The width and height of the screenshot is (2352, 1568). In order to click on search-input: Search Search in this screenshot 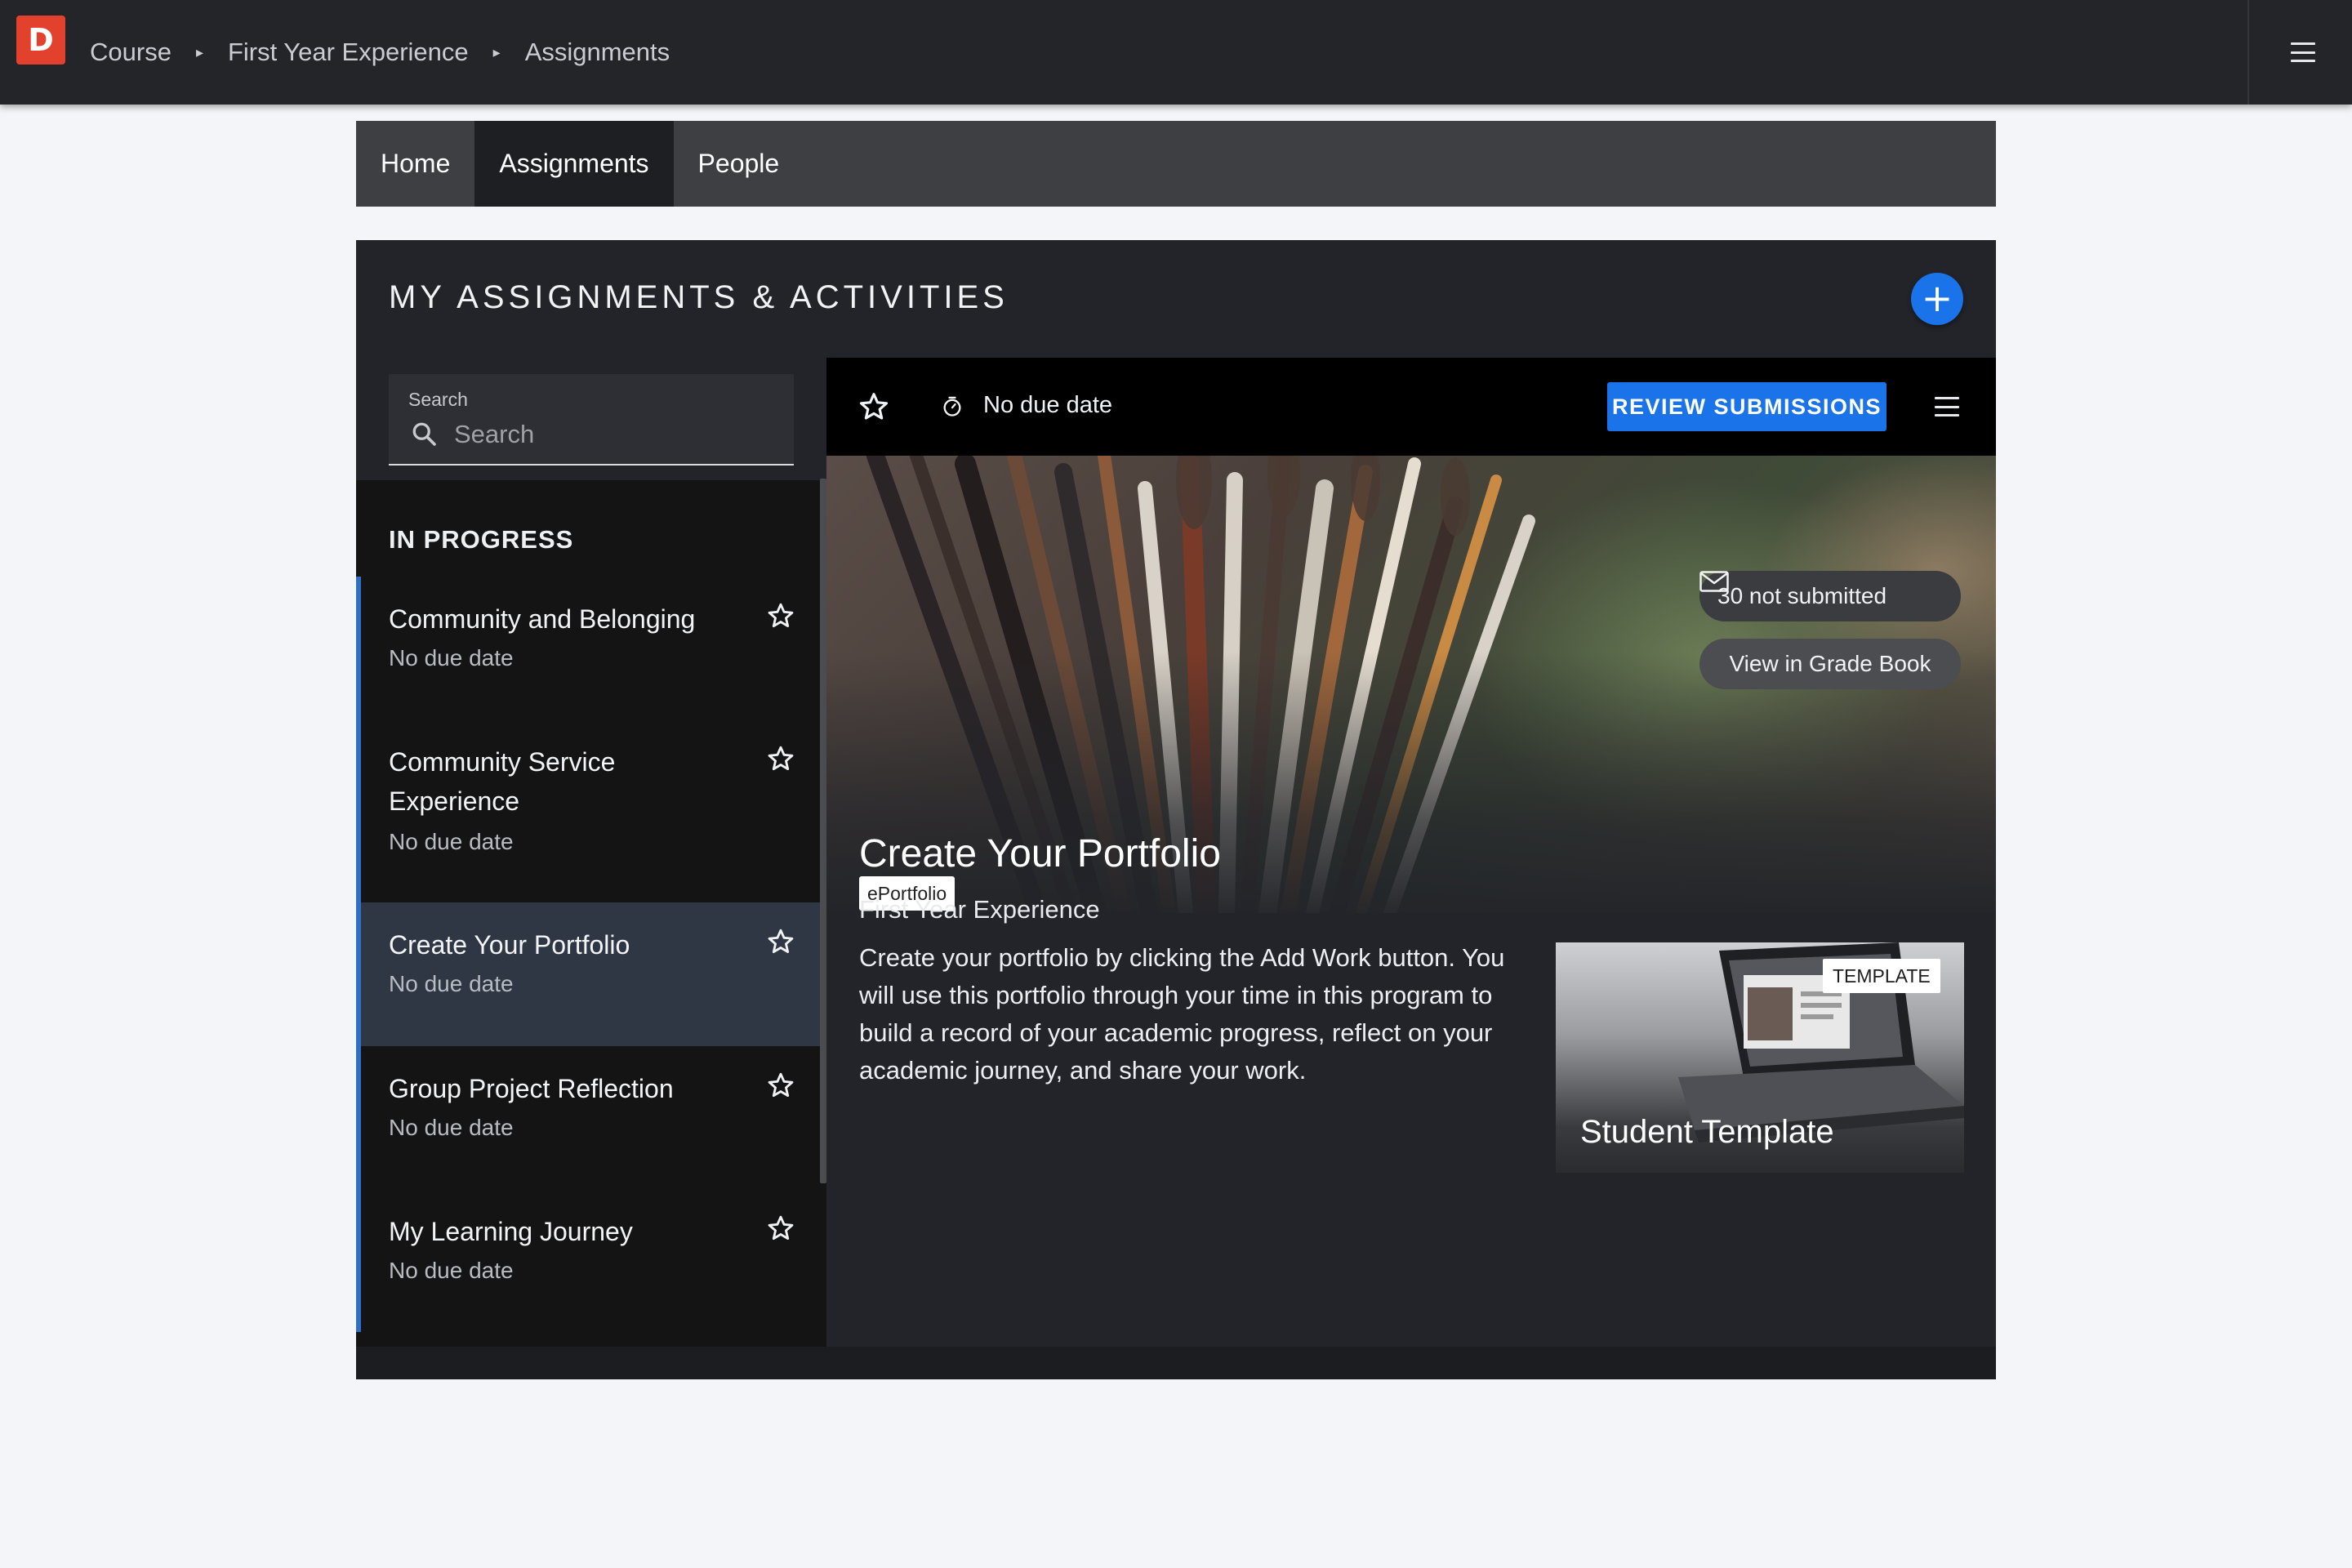, I will do `click(591, 420)`.